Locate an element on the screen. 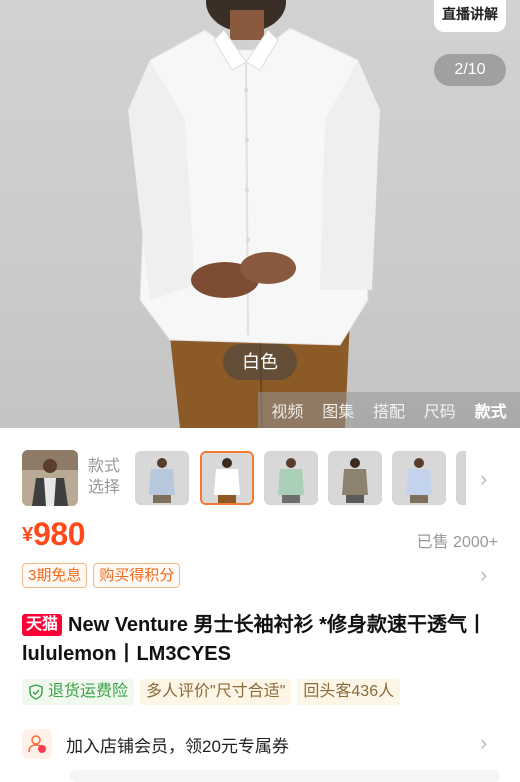 The height and width of the screenshot is (782, 520). variant-main-image is located at coordinates (50, 478).